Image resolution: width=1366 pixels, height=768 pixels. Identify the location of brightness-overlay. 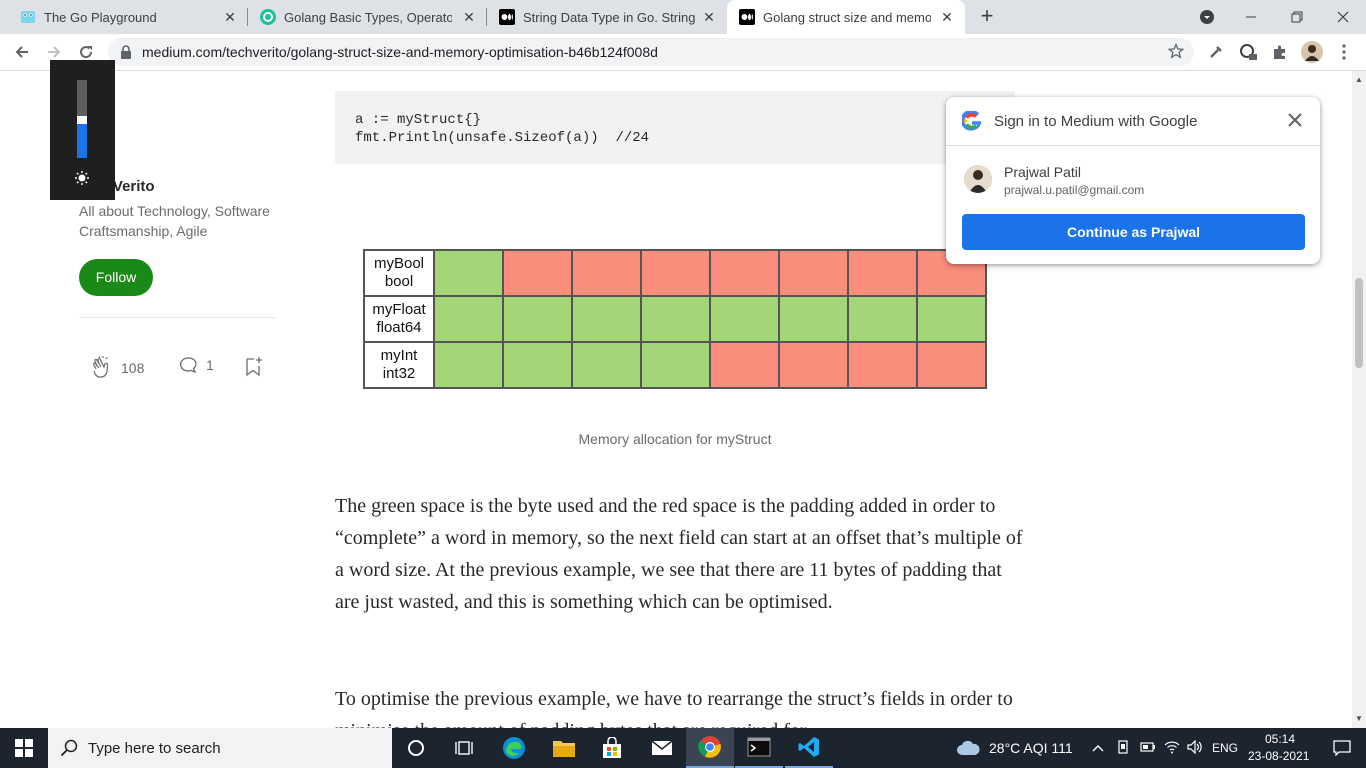
(82, 130).